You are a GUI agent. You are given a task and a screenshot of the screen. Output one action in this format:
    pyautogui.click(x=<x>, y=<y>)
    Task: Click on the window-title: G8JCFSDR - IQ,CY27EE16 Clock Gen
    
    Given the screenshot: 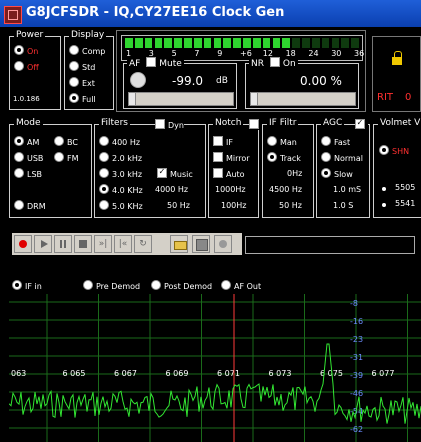 What is the action you would take?
    pyautogui.click(x=155, y=12)
    